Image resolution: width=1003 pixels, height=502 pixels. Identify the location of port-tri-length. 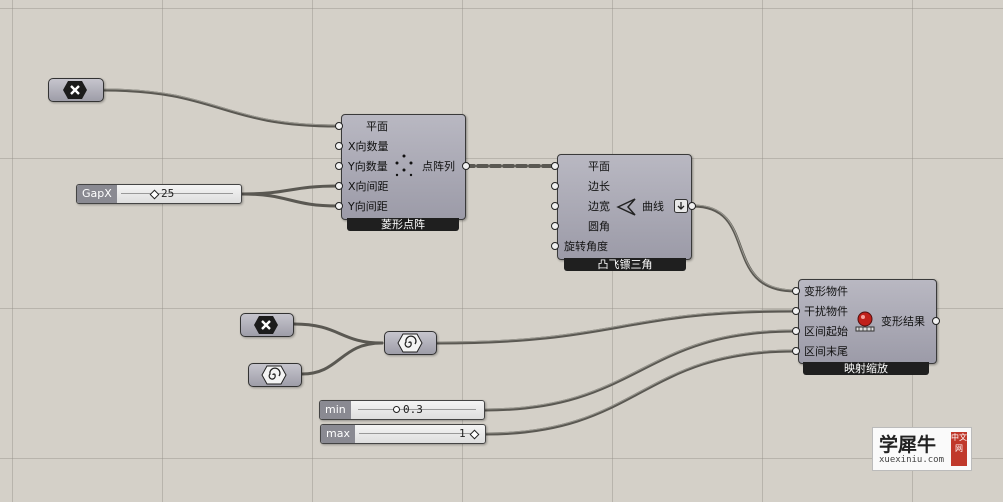
(555, 186).